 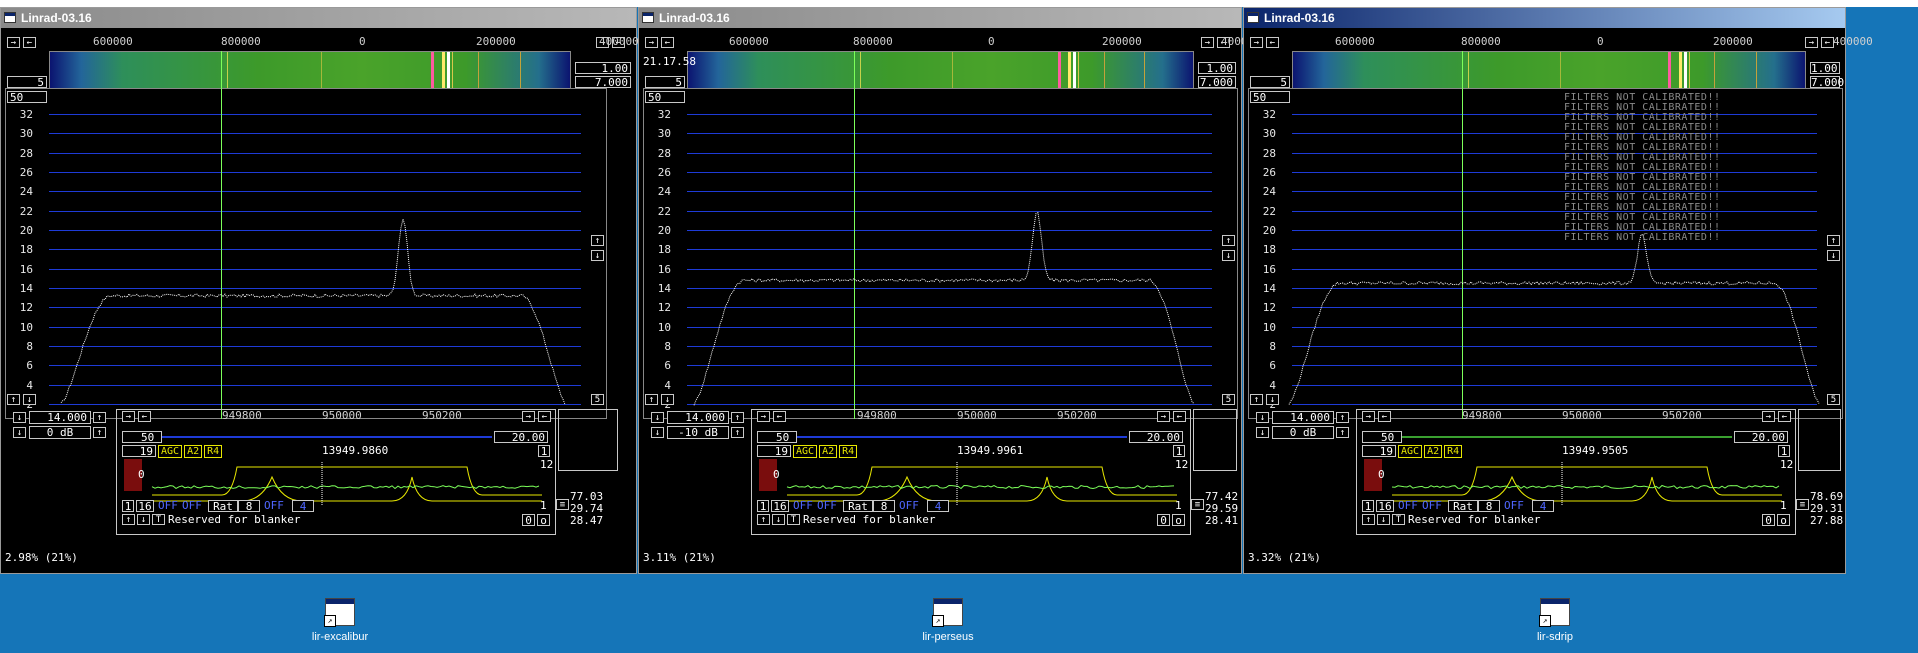 I want to click on desktop-icon-lir-sdrip: ↗ lir-sdrip, so click(x=1555, y=620).